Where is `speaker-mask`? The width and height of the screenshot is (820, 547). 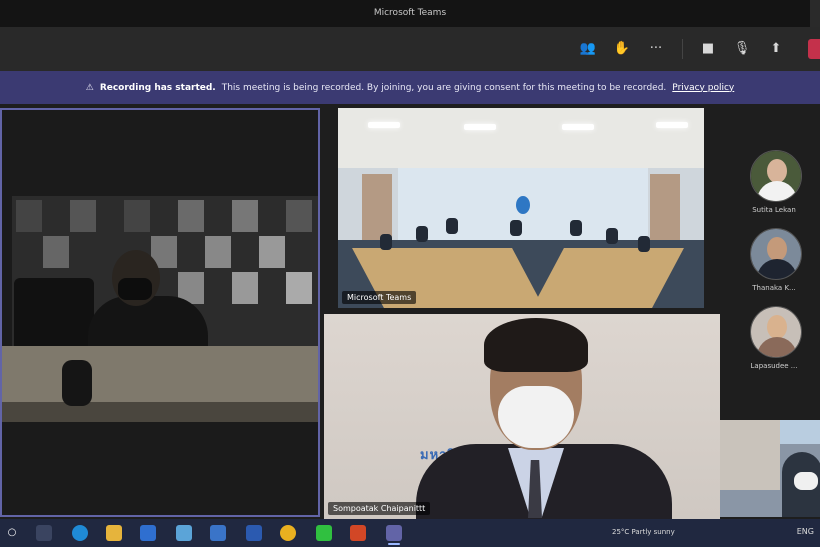 speaker-mask is located at coordinates (536, 417).